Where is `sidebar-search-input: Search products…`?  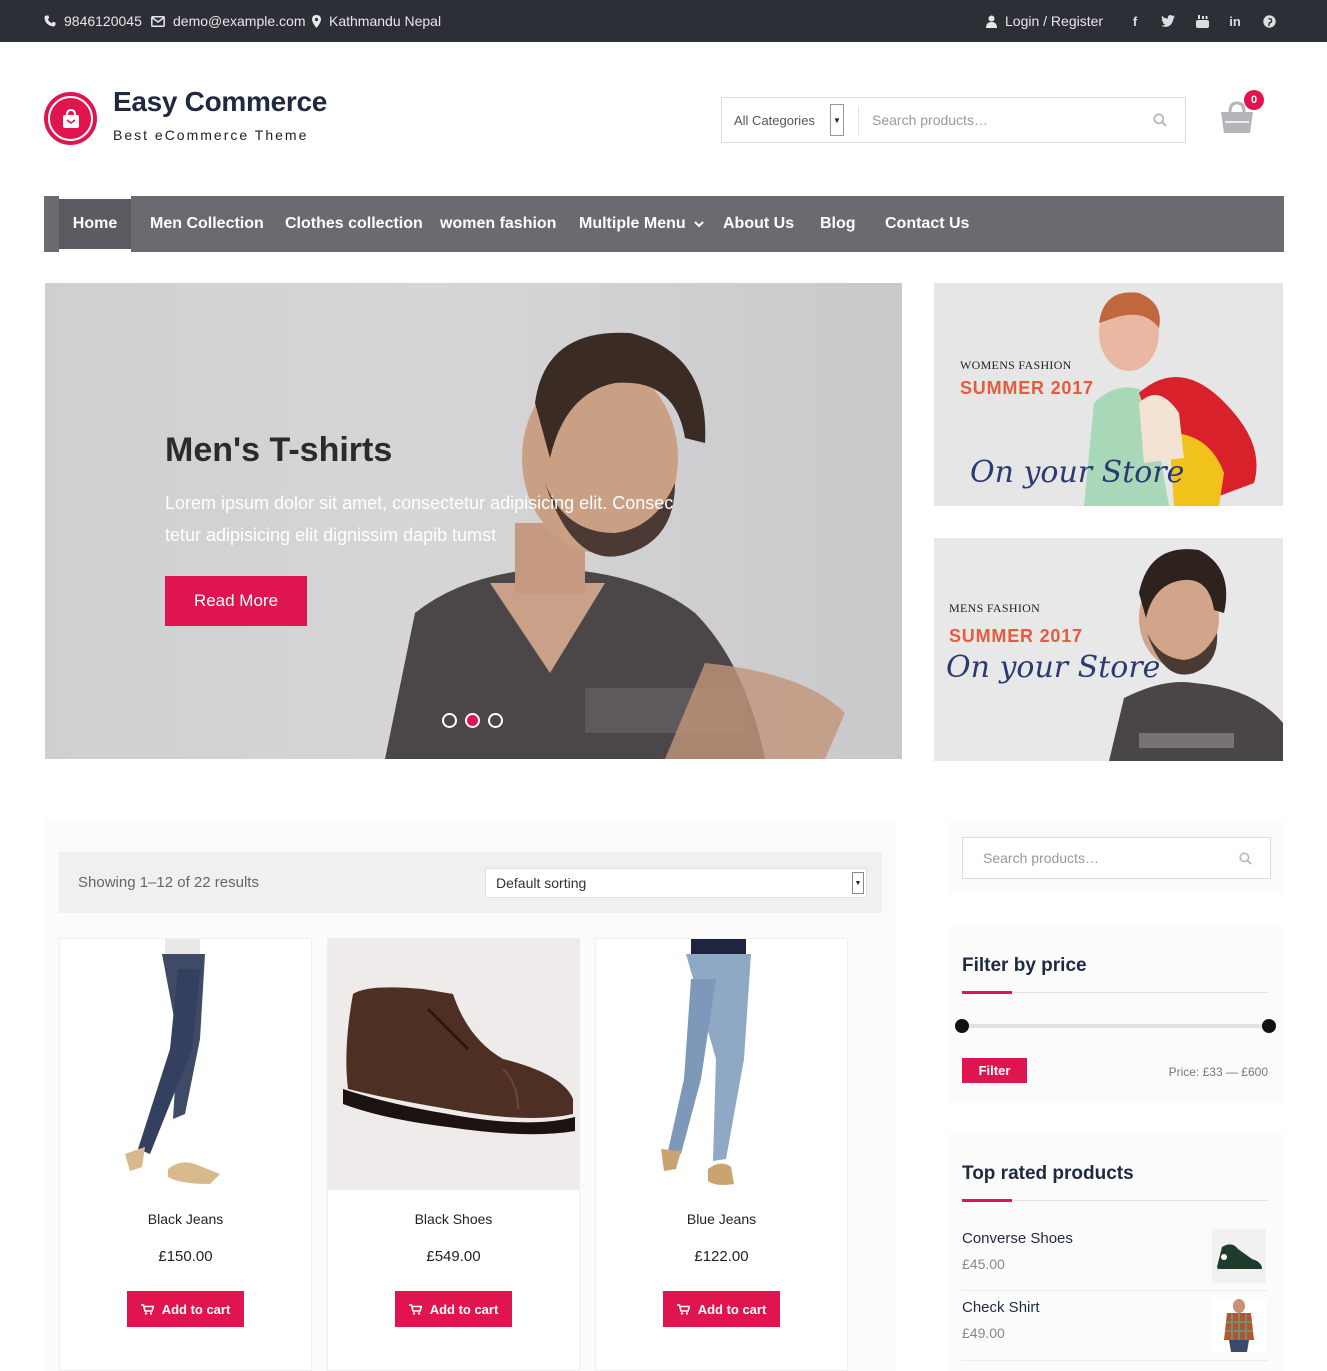
sidebar-search-input: Search products… is located at coordinates (1041, 858).